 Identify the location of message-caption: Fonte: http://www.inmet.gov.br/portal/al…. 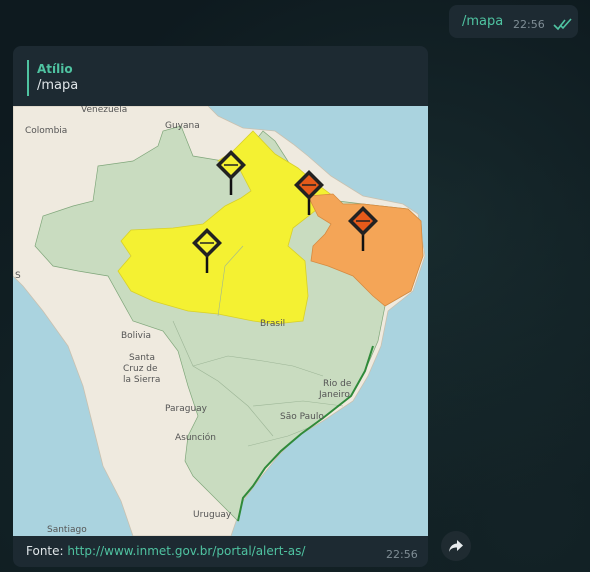
(165, 551).